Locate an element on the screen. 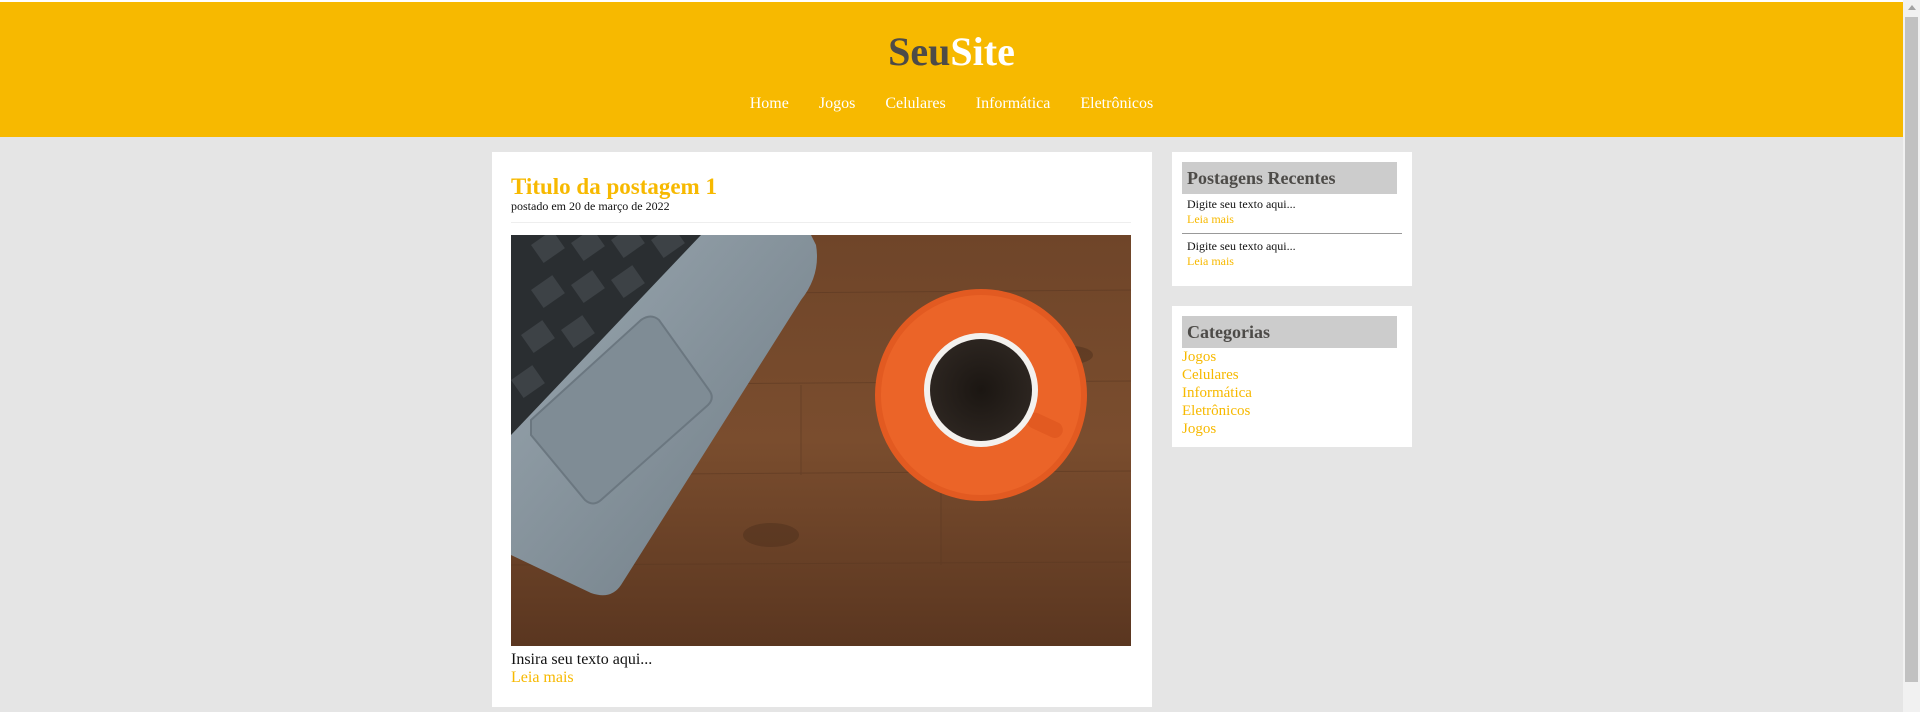 This screenshot has height=712, width=1920. nav-item-jogos: Jogos is located at coordinates (837, 103).